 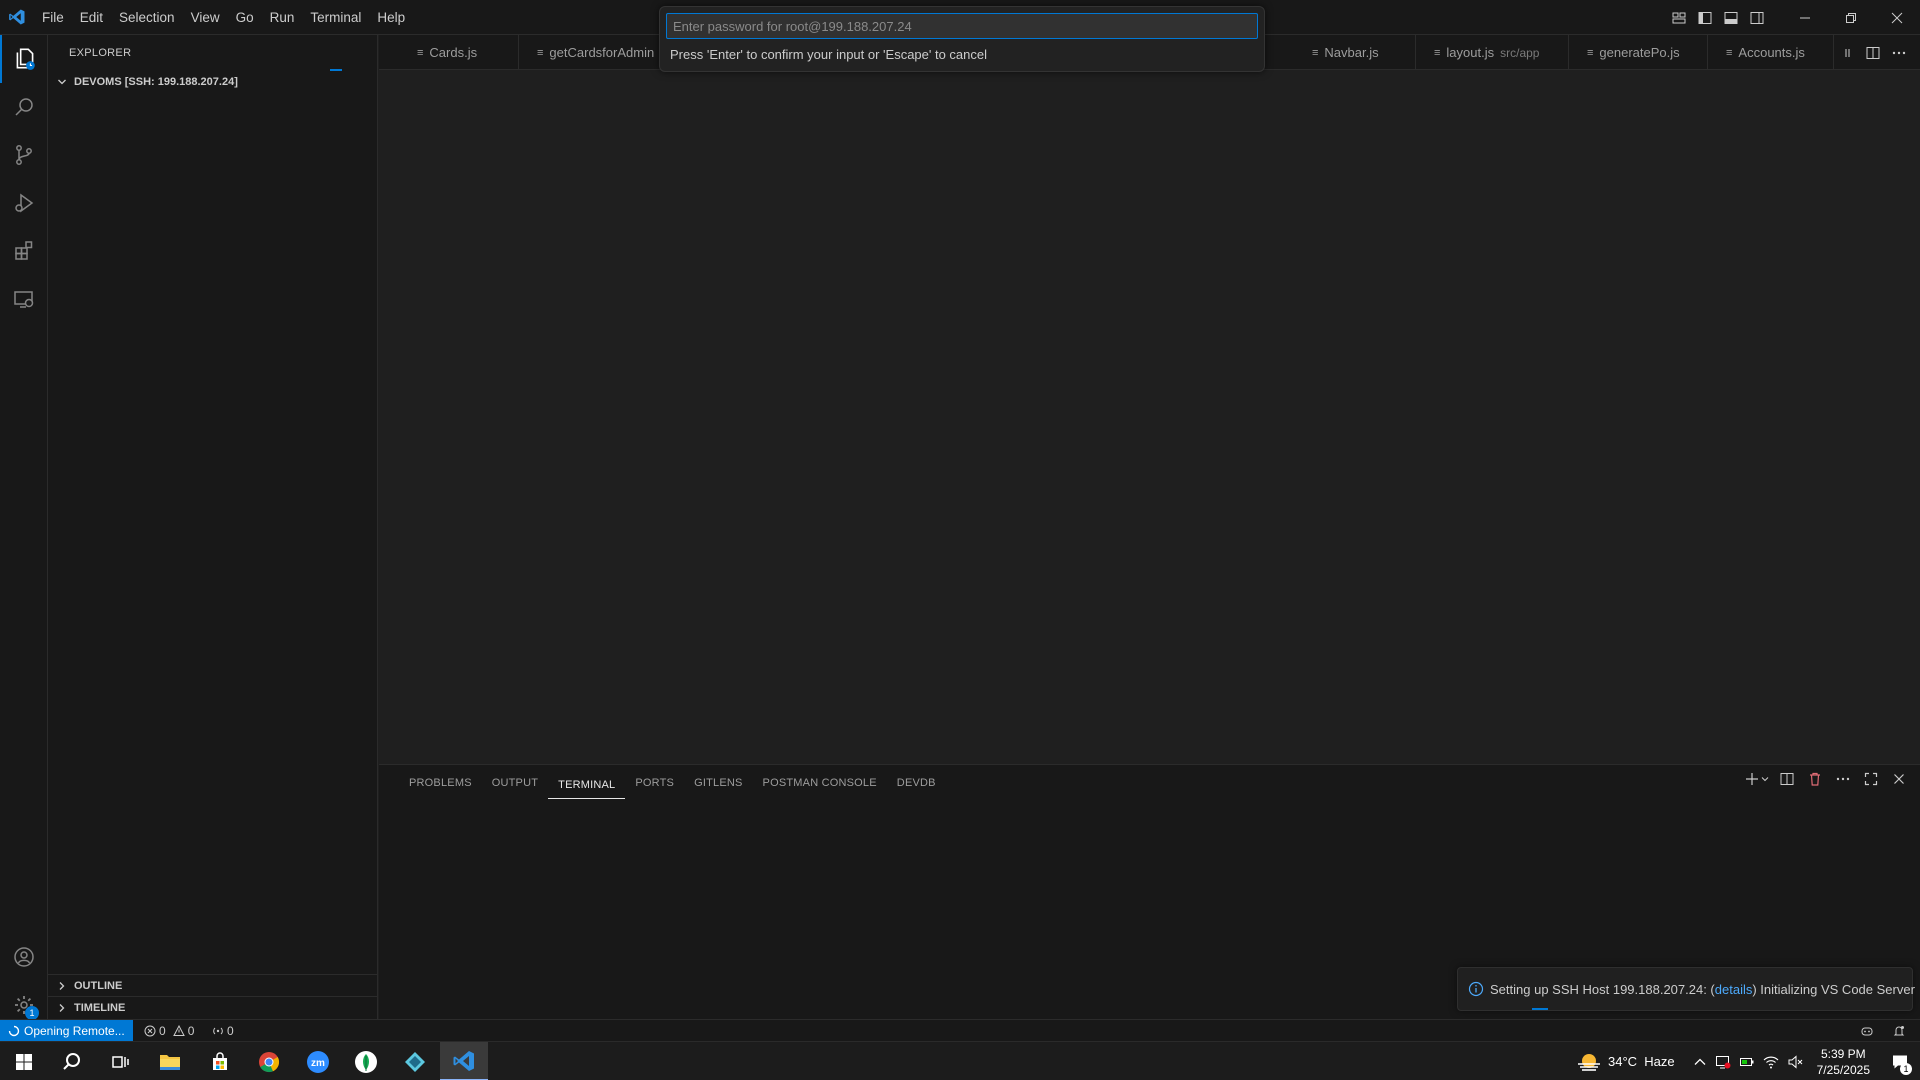 I want to click on extensions-icon, so click(x=24, y=250).